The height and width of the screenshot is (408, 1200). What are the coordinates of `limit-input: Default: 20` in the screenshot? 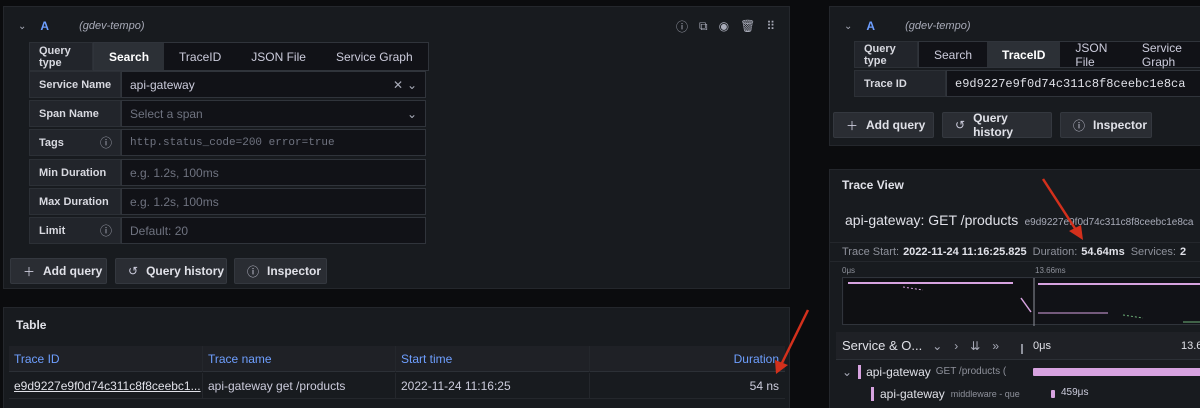 It's located at (273, 230).